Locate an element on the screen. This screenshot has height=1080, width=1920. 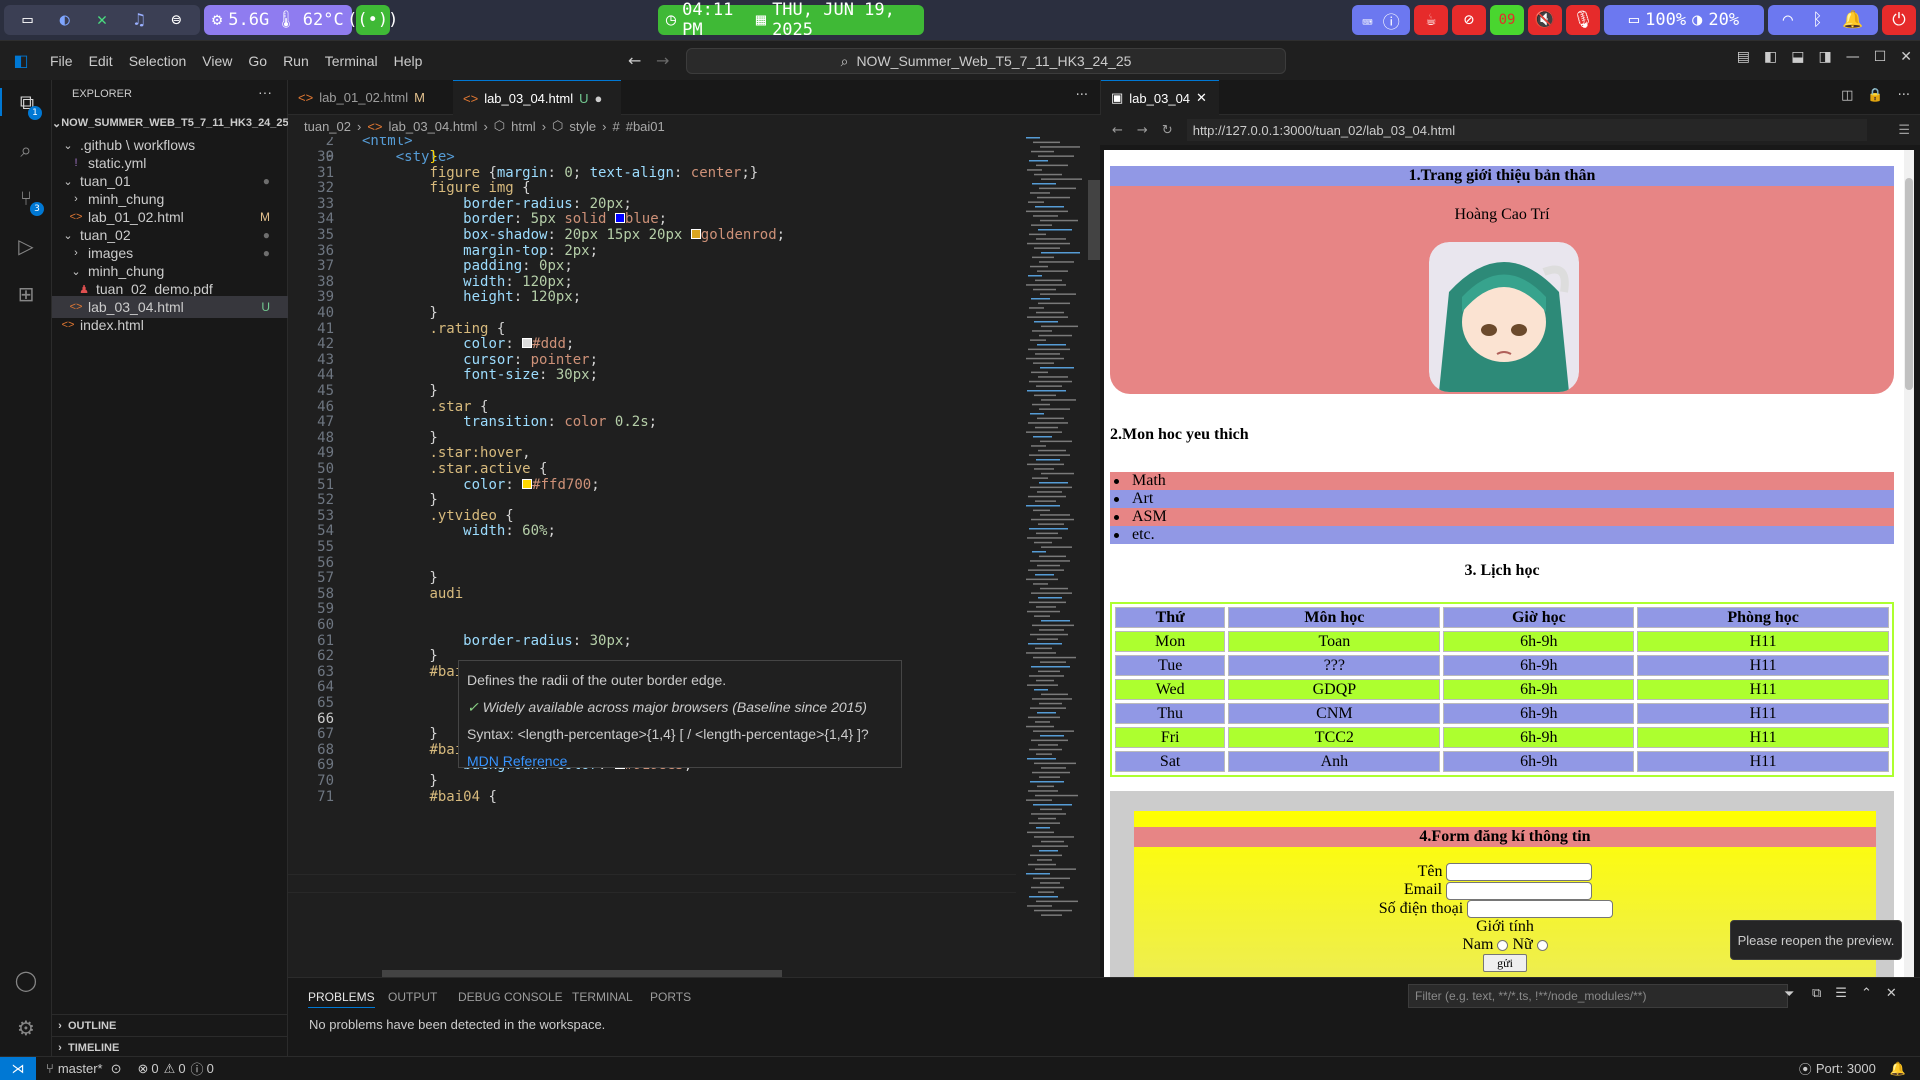
tree-item: <> index.html is located at coordinates (170, 325).